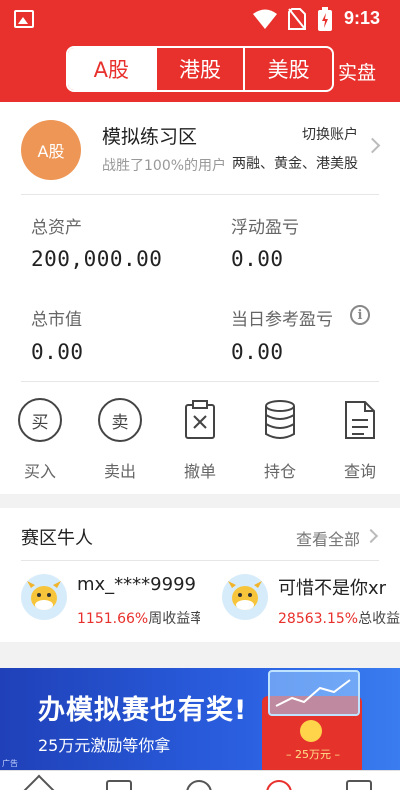 The height and width of the screenshot is (790, 400). I want to click on cancel-order-button: 撤单, so click(200, 443).